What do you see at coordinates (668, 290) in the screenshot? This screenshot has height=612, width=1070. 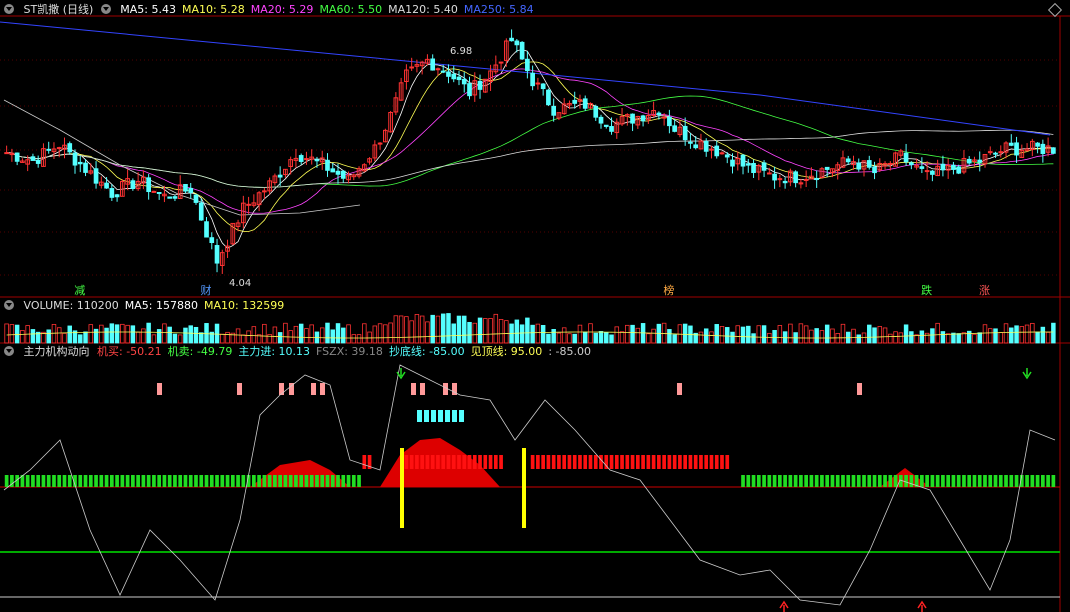 I see `event-tag: 榜` at bounding box center [668, 290].